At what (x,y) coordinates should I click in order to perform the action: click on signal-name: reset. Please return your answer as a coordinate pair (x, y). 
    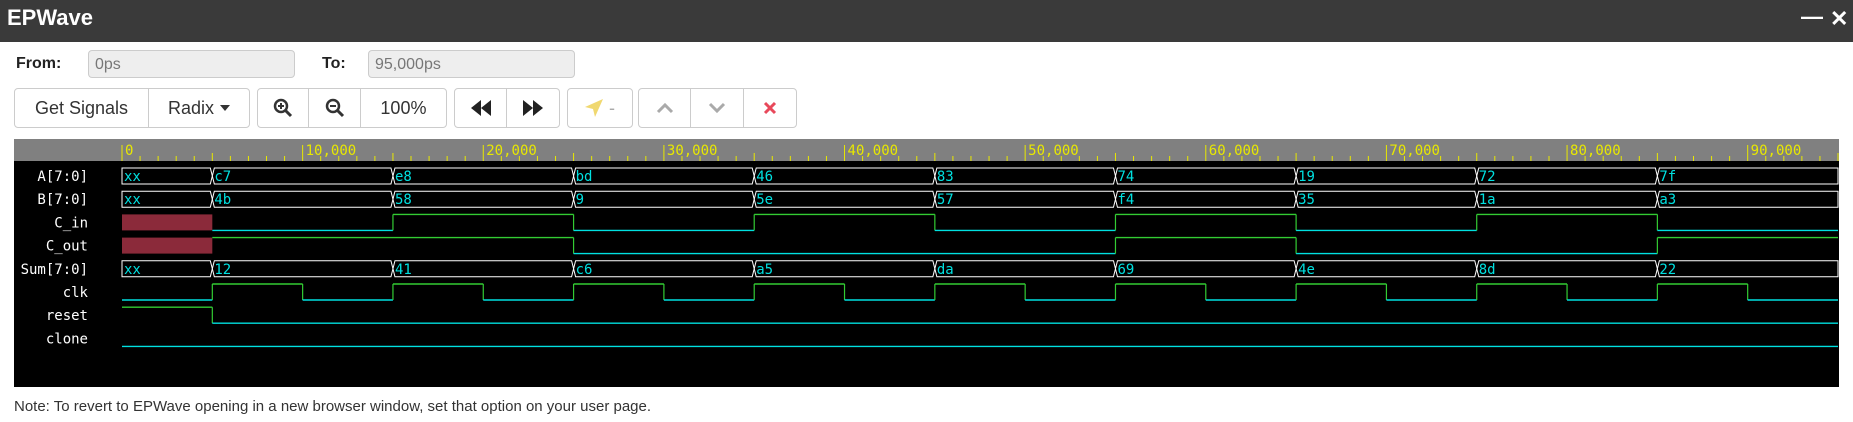
    Looking at the image, I should click on (67, 316).